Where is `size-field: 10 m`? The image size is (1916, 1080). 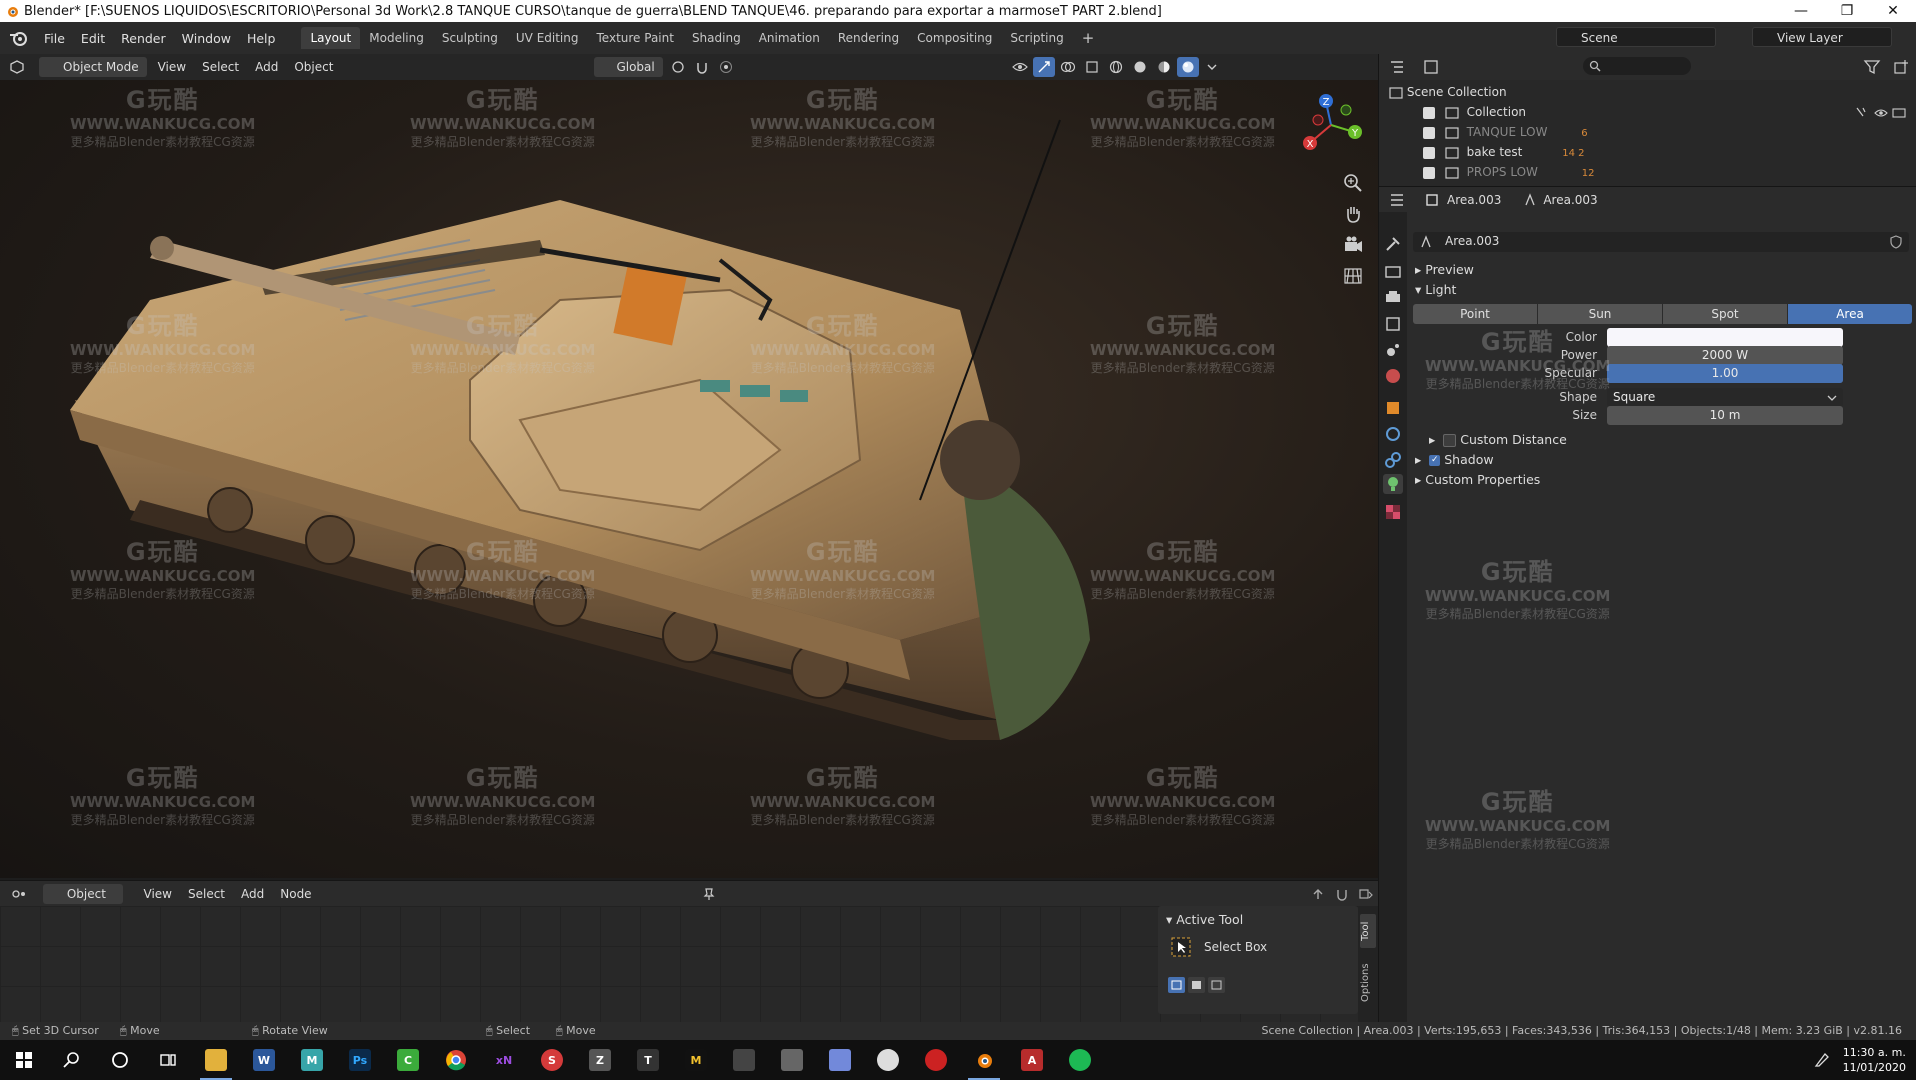
size-field: 10 m is located at coordinates (1725, 415).